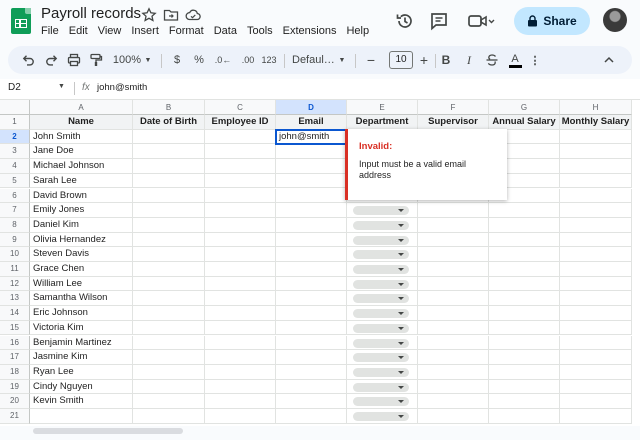 The image size is (640, 440). Describe the element at coordinates (311, 122) in the screenshot. I see `header-cell: Email` at that location.